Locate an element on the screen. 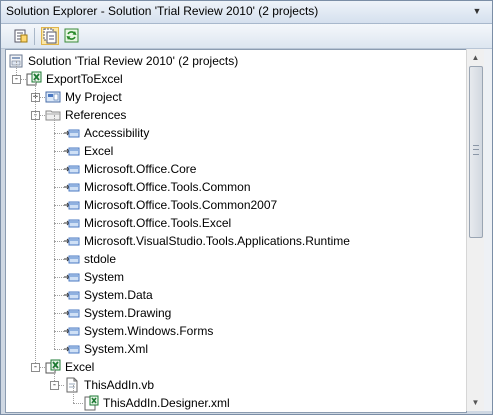 The image size is (493, 415). tree-node: System.Xml is located at coordinates (236, 349).